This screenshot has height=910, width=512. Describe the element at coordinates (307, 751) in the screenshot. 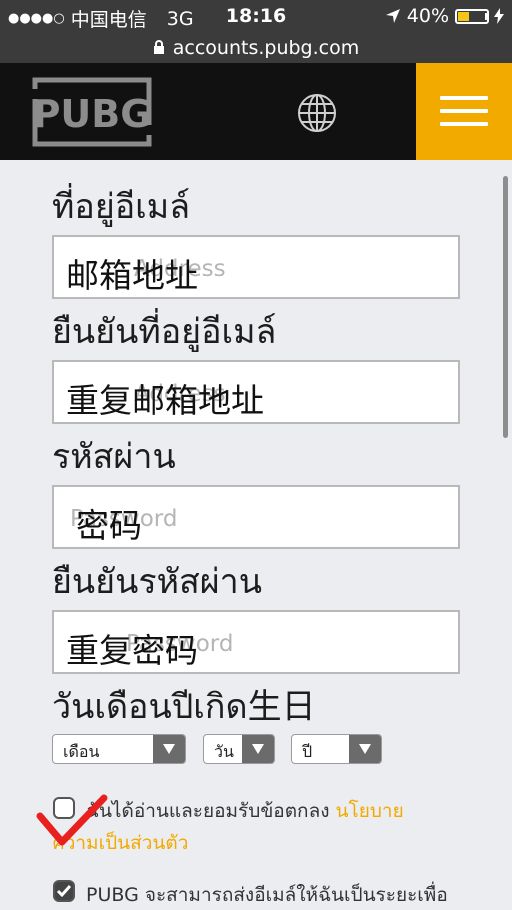

I see `year-select-value: ปี` at that location.